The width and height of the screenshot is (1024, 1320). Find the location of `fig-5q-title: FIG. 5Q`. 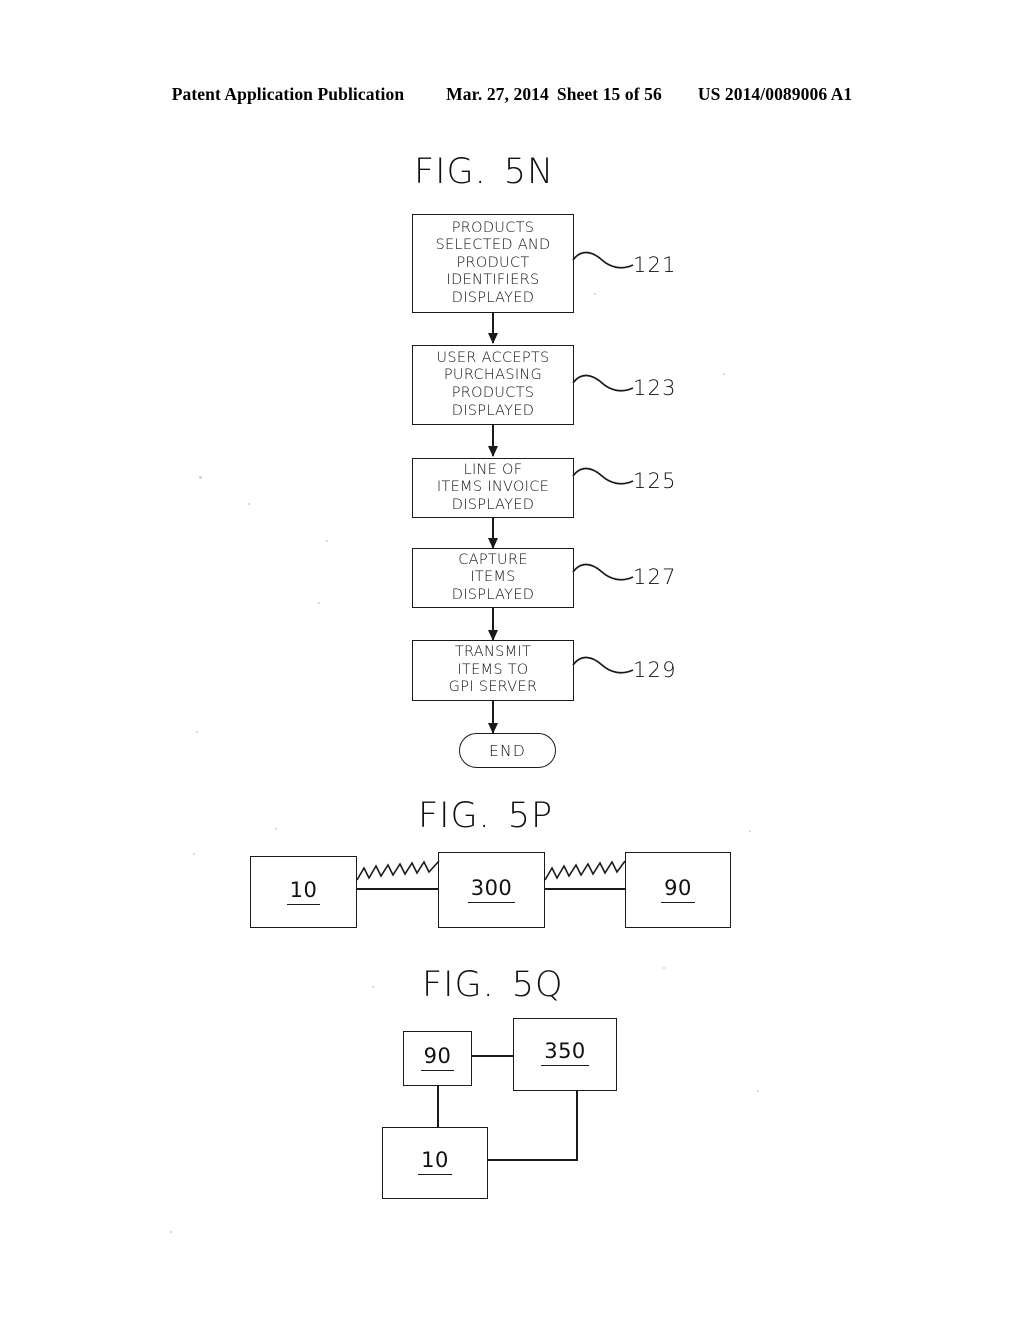

fig-5q-title: FIG. 5Q is located at coordinates (493, 985).